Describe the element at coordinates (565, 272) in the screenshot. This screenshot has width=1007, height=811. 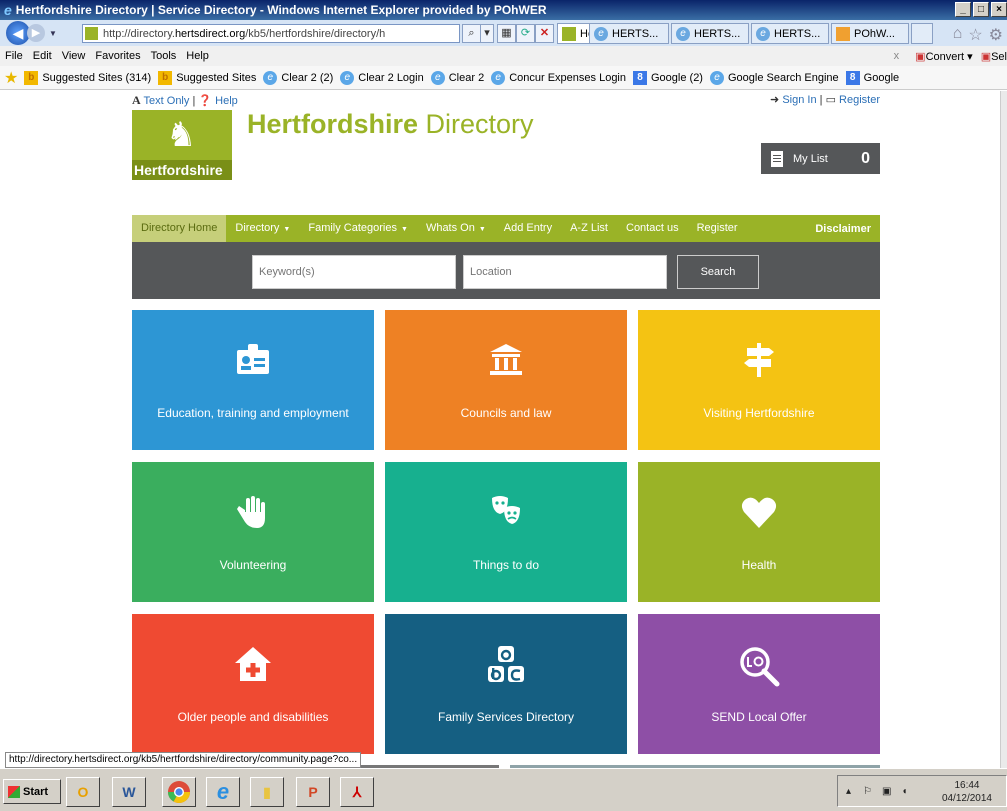
I see `location-input` at that location.